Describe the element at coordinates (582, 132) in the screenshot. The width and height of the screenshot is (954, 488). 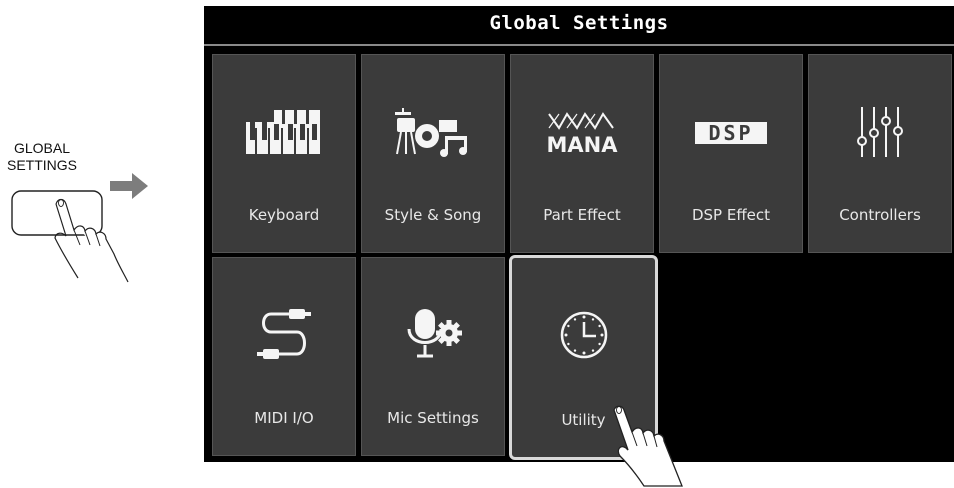
I see `mana-icon: MANA` at that location.